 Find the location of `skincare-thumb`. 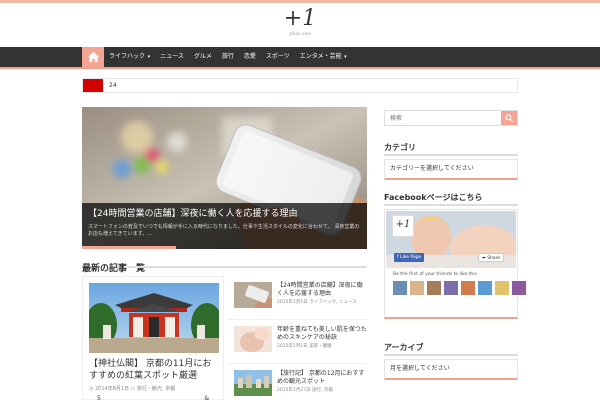

skincare-thumb is located at coordinates (253, 339).